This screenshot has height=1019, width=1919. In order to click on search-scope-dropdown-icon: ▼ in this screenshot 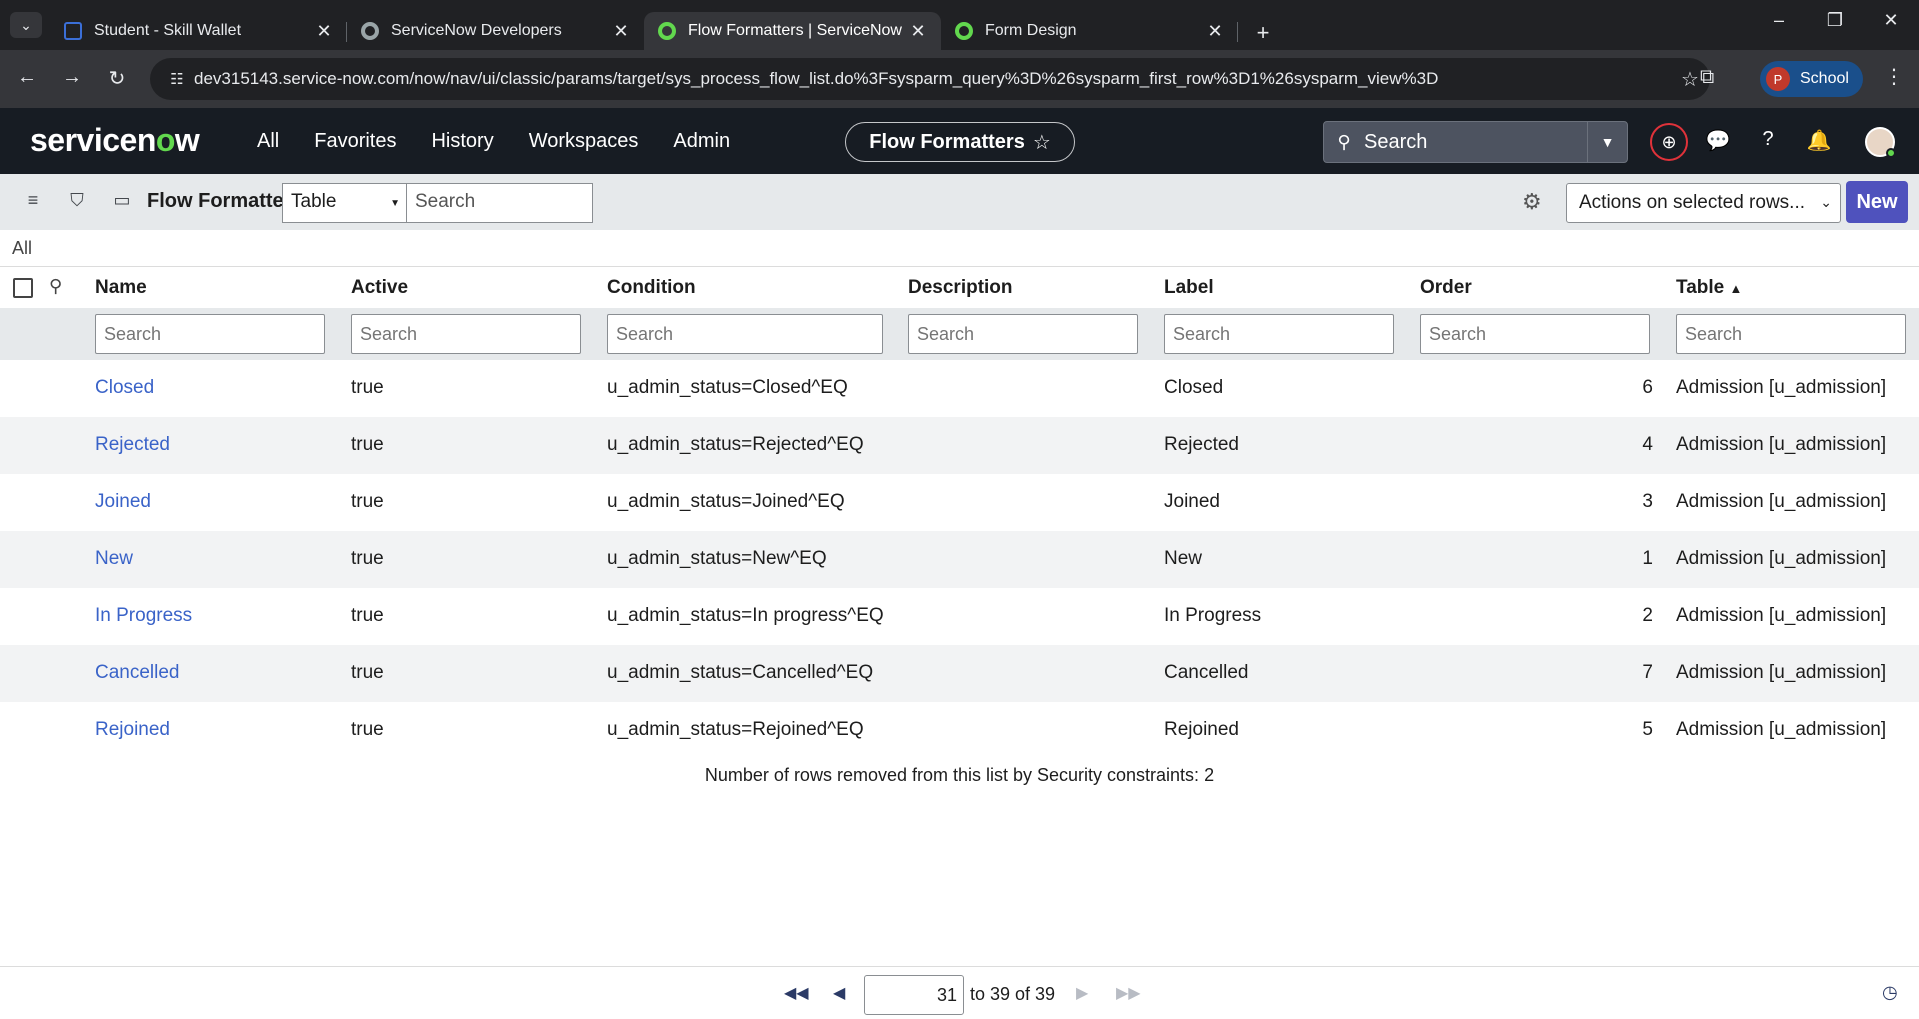, I will do `click(1607, 142)`.